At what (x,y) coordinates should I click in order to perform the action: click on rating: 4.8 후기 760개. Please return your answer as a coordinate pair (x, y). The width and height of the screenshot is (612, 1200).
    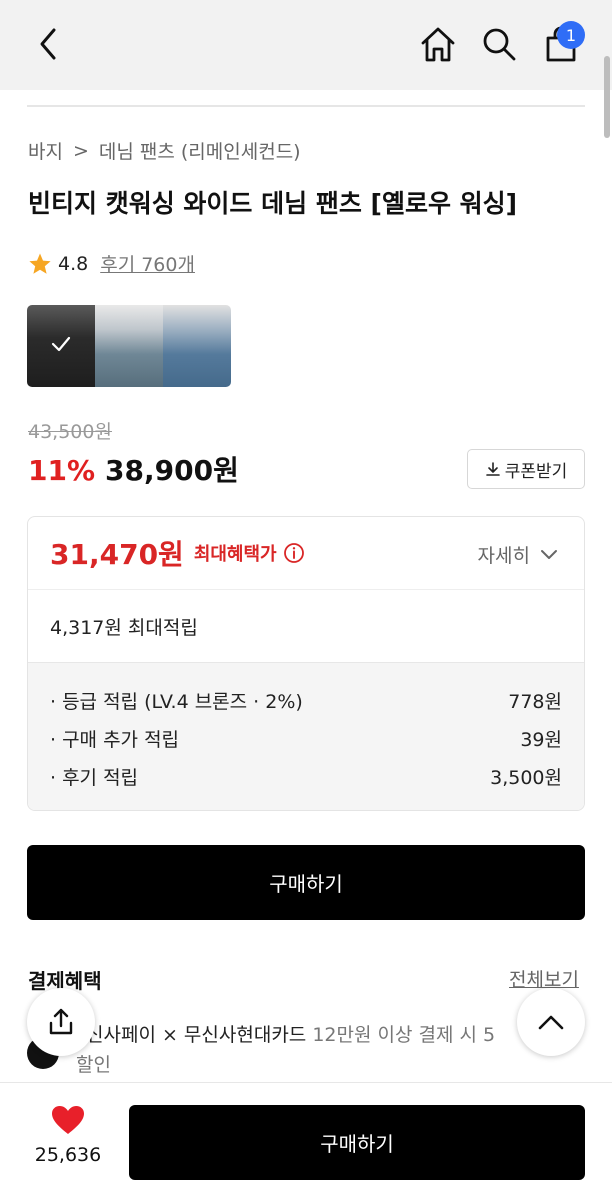
    Looking at the image, I should click on (111, 263).